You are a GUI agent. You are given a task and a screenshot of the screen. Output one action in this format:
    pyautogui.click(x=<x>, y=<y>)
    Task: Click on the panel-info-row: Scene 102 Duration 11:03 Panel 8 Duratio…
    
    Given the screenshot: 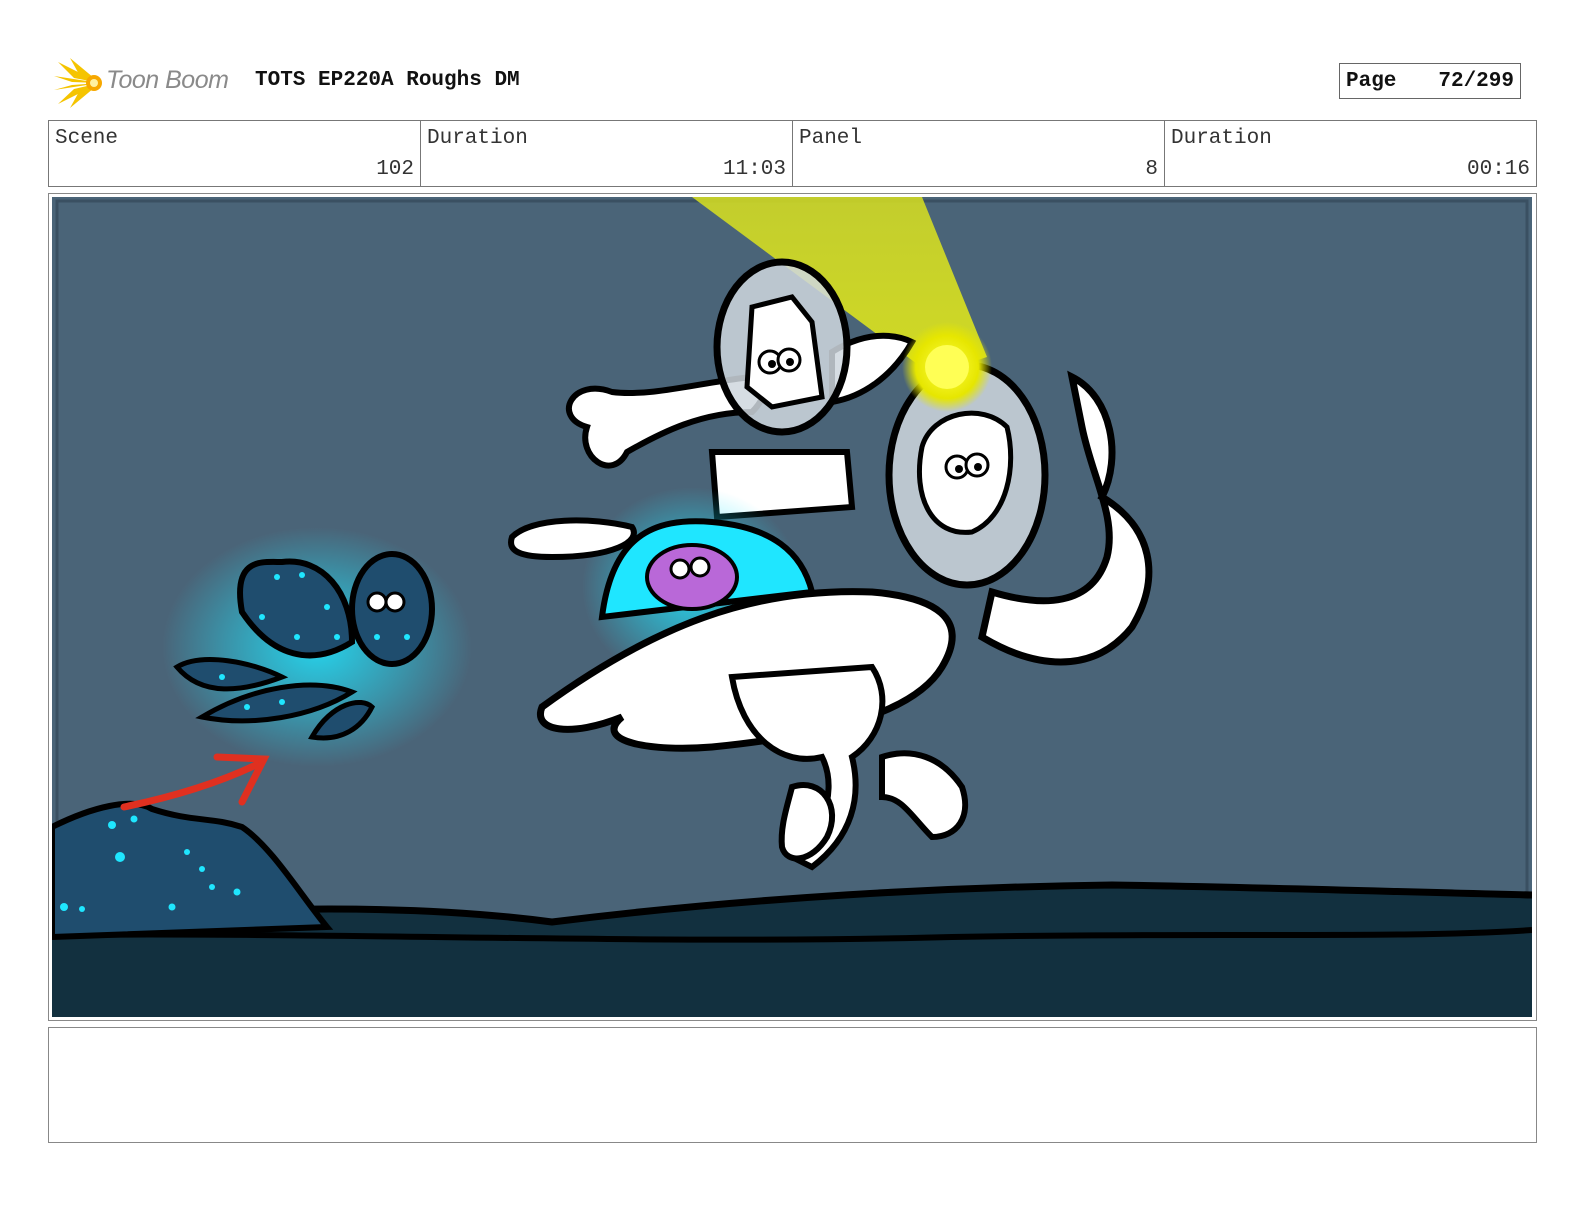 What is the action you would take?
    pyautogui.click(x=792, y=153)
    